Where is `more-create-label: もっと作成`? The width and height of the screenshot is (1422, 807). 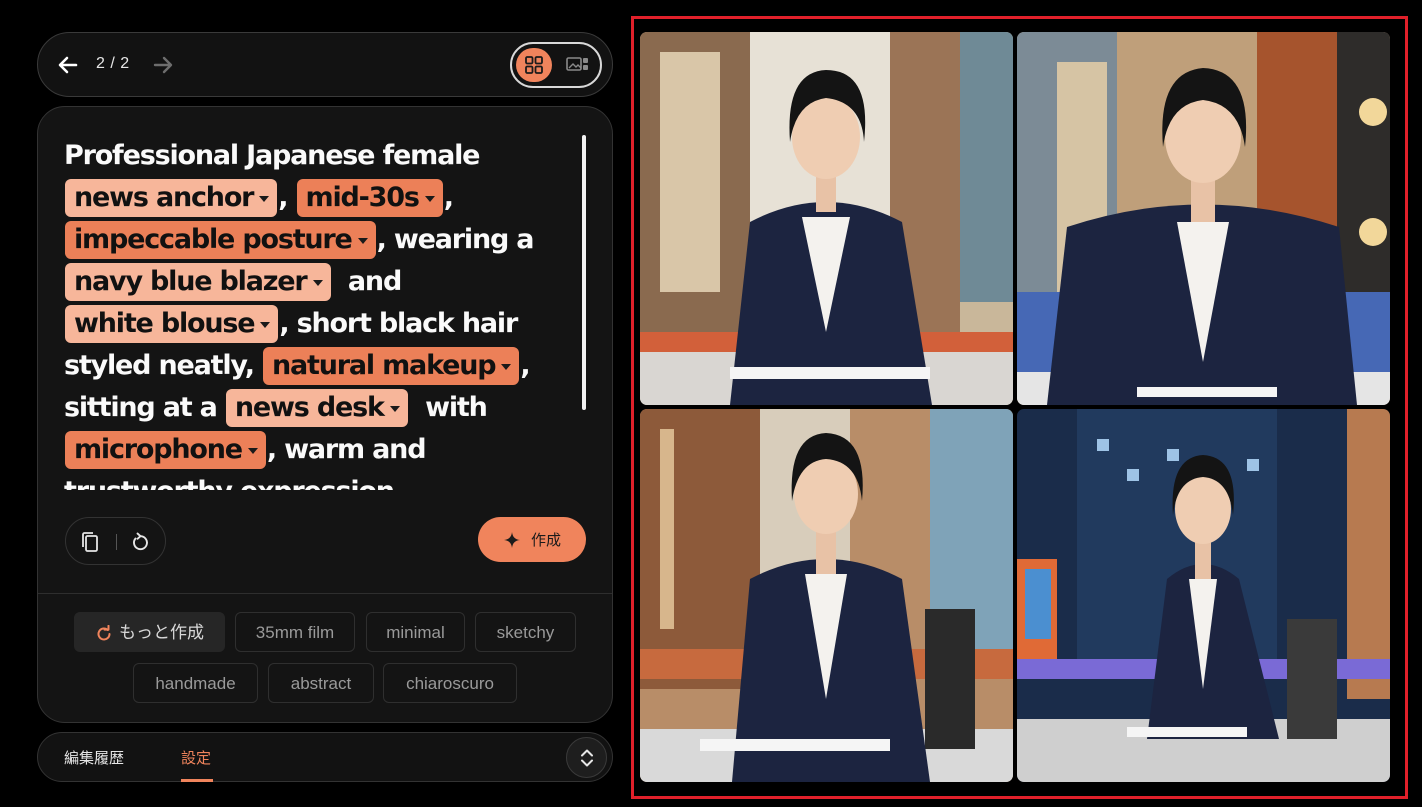
more-create-label: もっと作成 is located at coordinates (161, 632).